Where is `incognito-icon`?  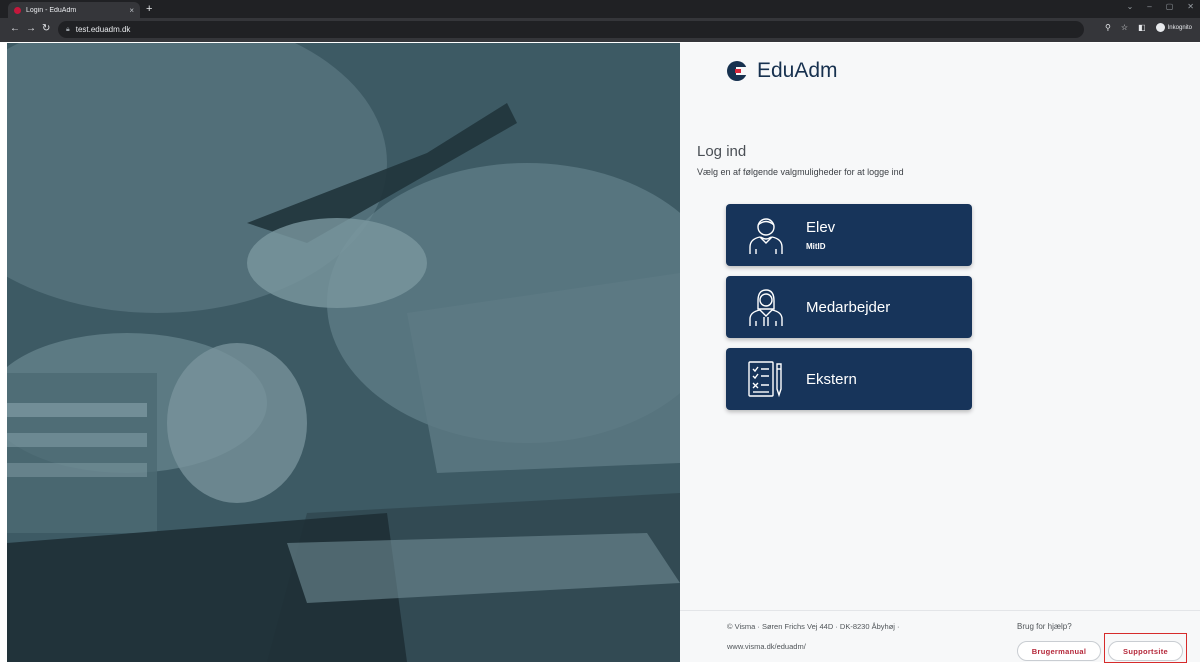 incognito-icon is located at coordinates (1160, 27).